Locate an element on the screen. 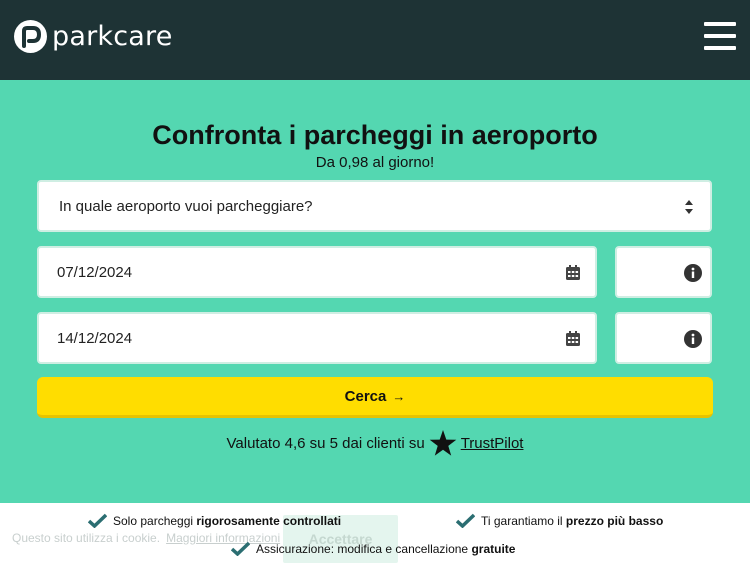 The image size is (750, 563). search-button-label: Cerca is located at coordinates (365, 396).